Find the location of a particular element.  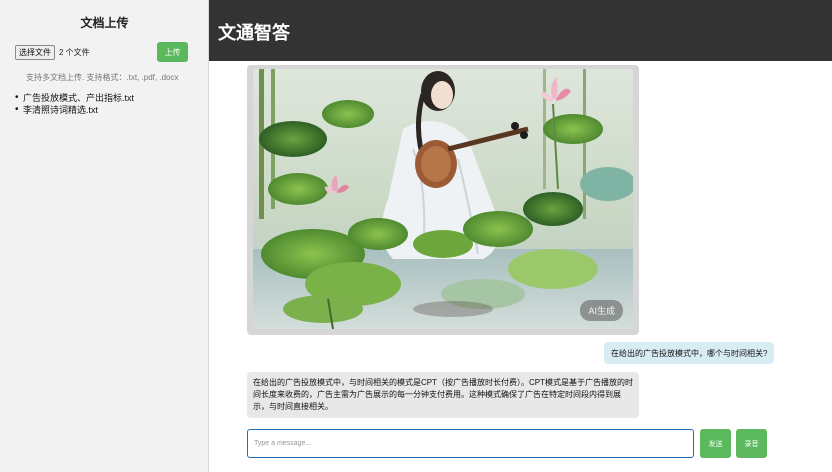

send-button: 发送 is located at coordinates (715, 443).